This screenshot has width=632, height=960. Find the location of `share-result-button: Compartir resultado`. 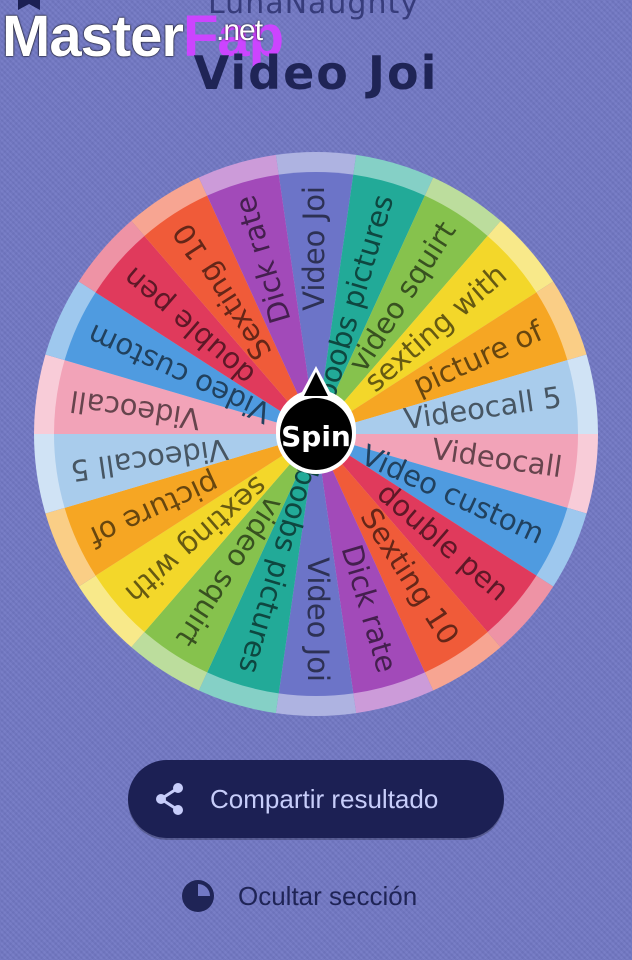

share-result-button: Compartir resultado is located at coordinates (316, 799).